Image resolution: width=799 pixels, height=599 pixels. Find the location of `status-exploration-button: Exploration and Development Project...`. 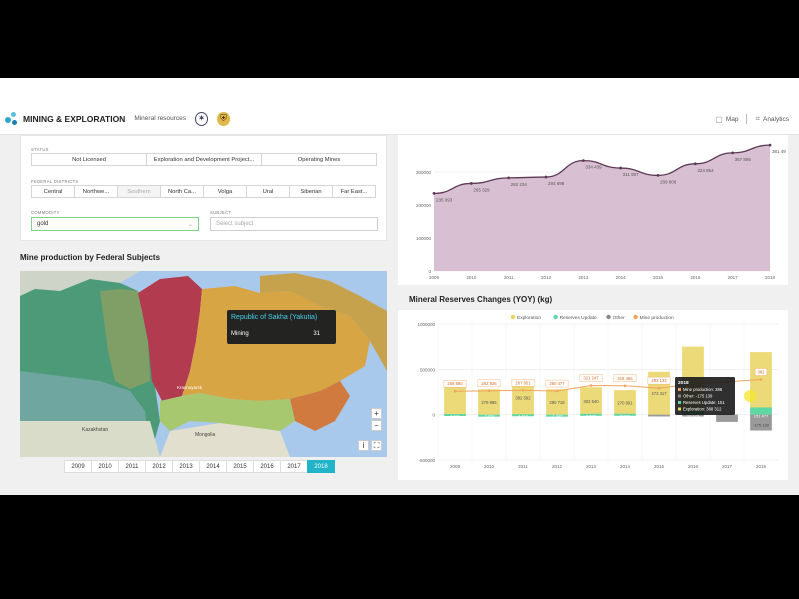

status-exploration-button: Exploration and Development Project... is located at coordinates (204, 159).